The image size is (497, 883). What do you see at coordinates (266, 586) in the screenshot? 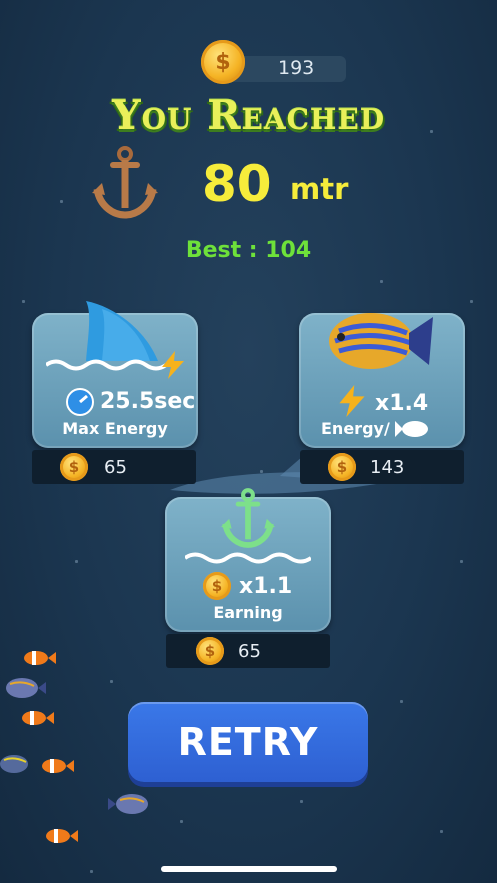
I see `earning-multiplier-value: x1.1` at bounding box center [266, 586].